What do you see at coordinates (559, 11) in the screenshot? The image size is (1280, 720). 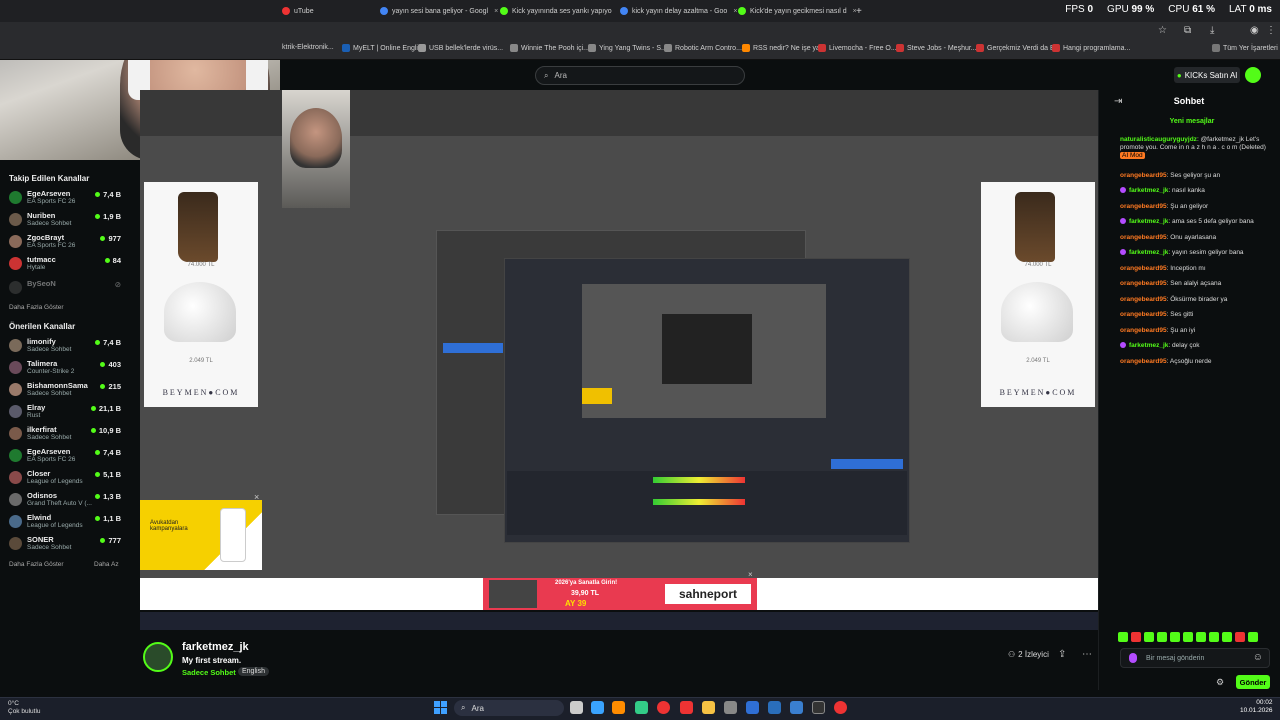 I see `browser-tab: Kick yayınında ses yankı yapıyo×` at bounding box center [559, 11].